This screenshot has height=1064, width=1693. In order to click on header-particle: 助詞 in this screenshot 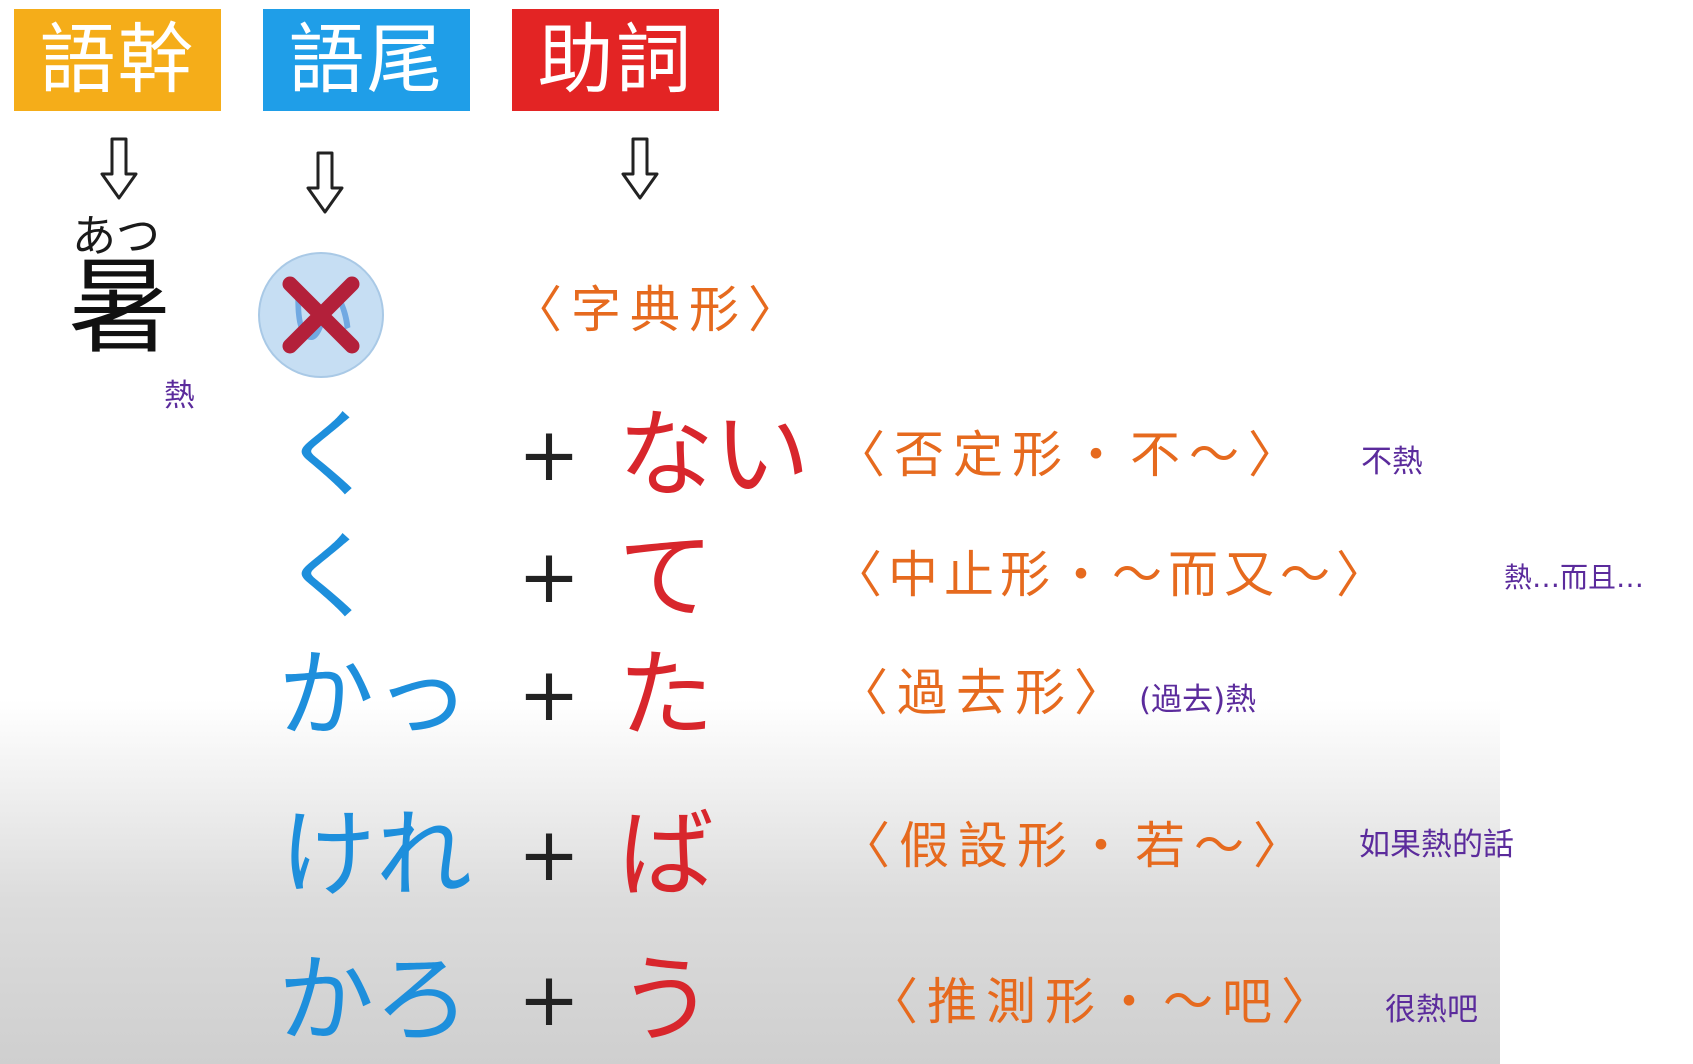, I will do `click(615, 60)`.